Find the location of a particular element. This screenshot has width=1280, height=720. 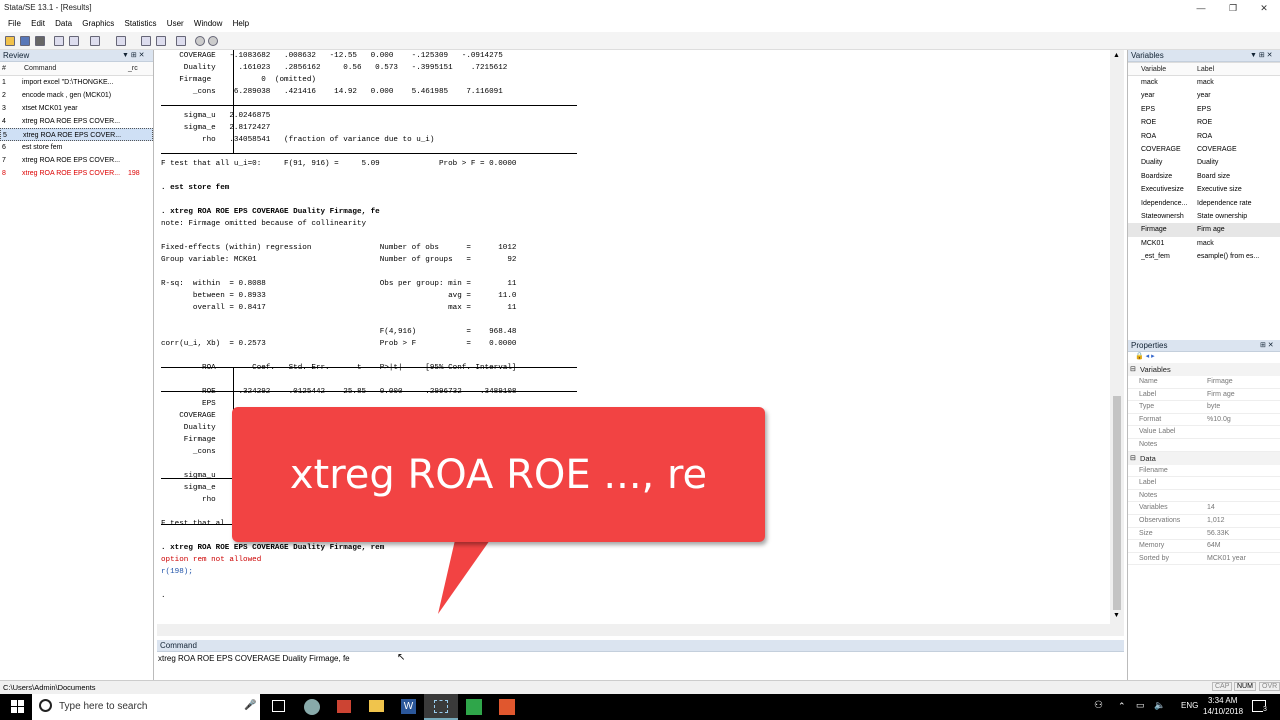

callout-tail is located at coordinates (464, 577).